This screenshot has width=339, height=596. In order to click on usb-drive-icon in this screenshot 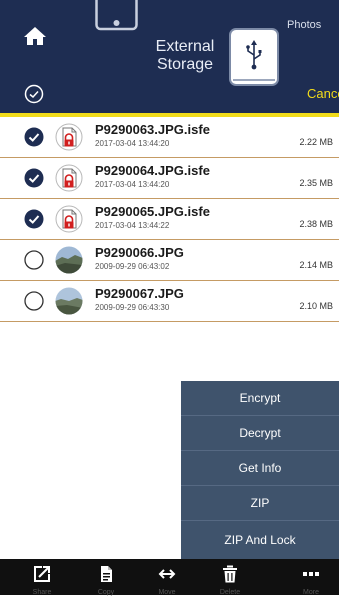, I will do `click(254, 57)`.